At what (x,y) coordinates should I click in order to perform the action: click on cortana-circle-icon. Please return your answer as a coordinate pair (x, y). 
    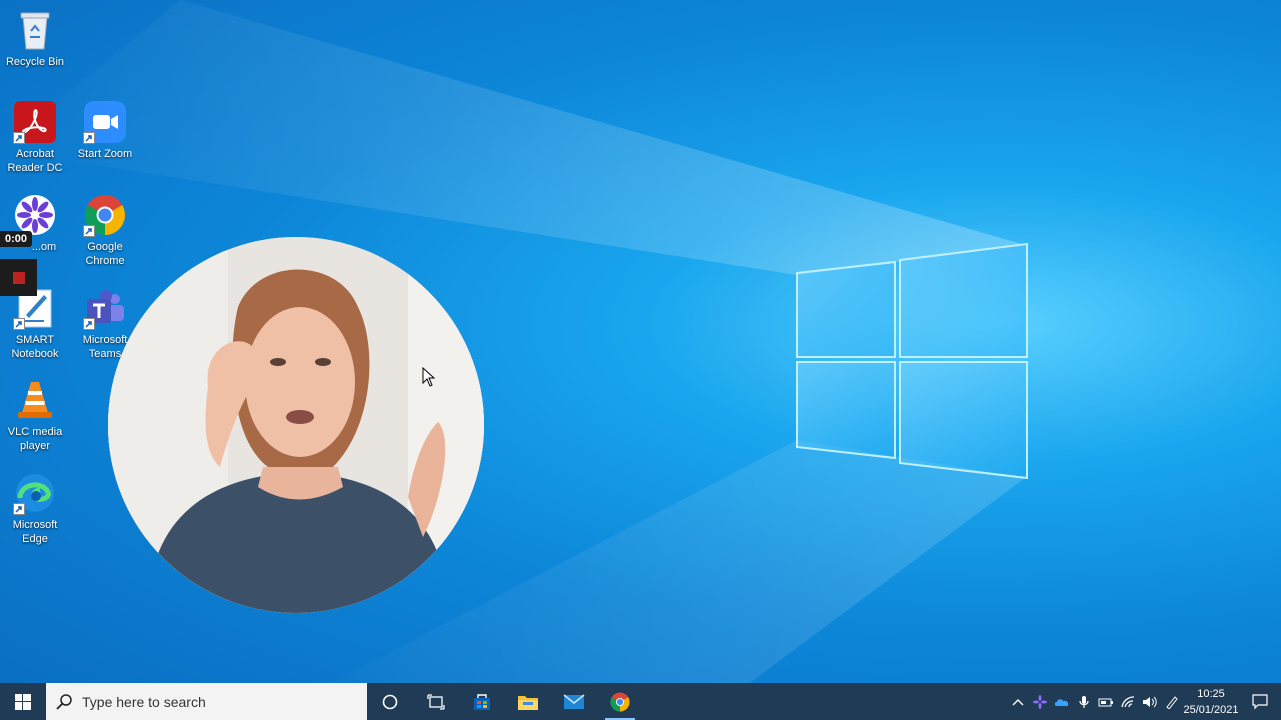
    Looking at the image, I should click on (390, 701).